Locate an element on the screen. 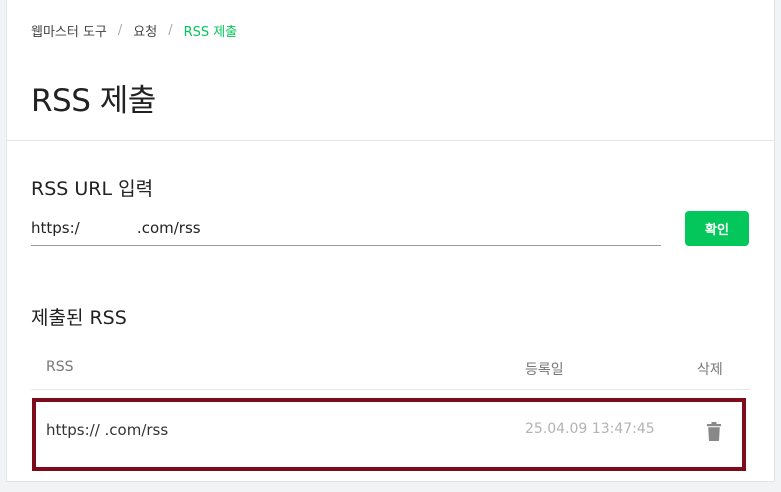  column-header-date: 등록일 is located at coordinates (544, 370).